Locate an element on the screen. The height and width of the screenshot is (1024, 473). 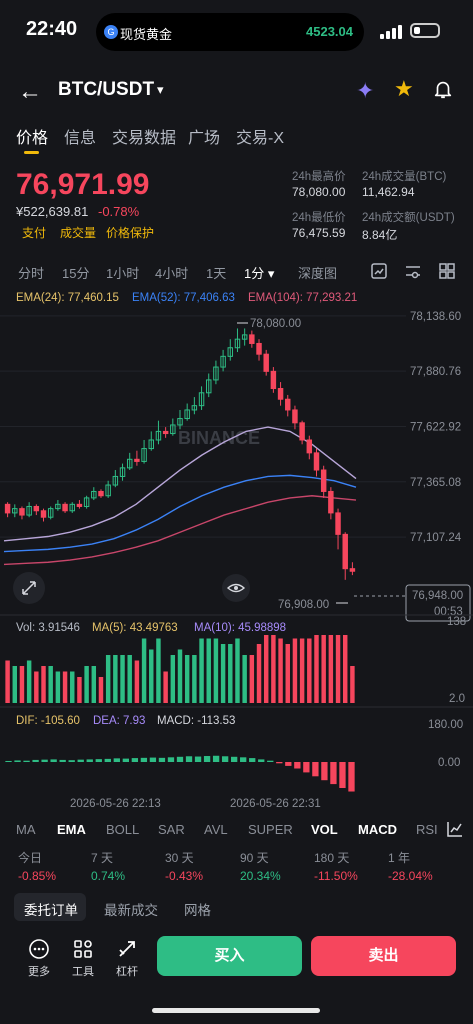
star-icon: ★ is located at coordinates (404, 89).